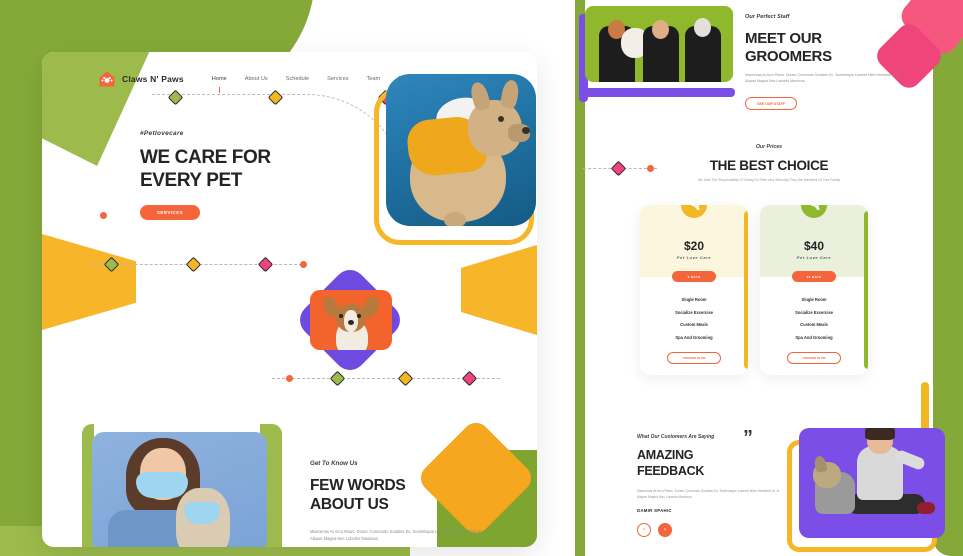 The image size is (963, 556). I want to click on diamond-decor-yellow-lower, so click(405, 378).